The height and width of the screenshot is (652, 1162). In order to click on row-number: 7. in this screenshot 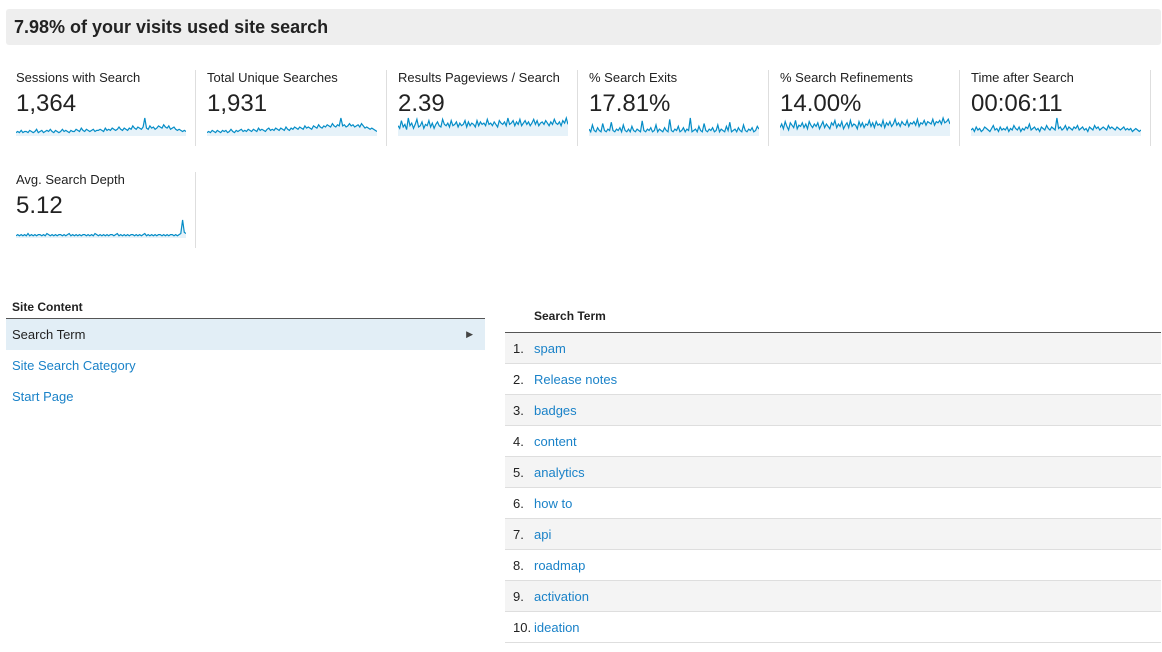, I will do `click(518, 534)`.